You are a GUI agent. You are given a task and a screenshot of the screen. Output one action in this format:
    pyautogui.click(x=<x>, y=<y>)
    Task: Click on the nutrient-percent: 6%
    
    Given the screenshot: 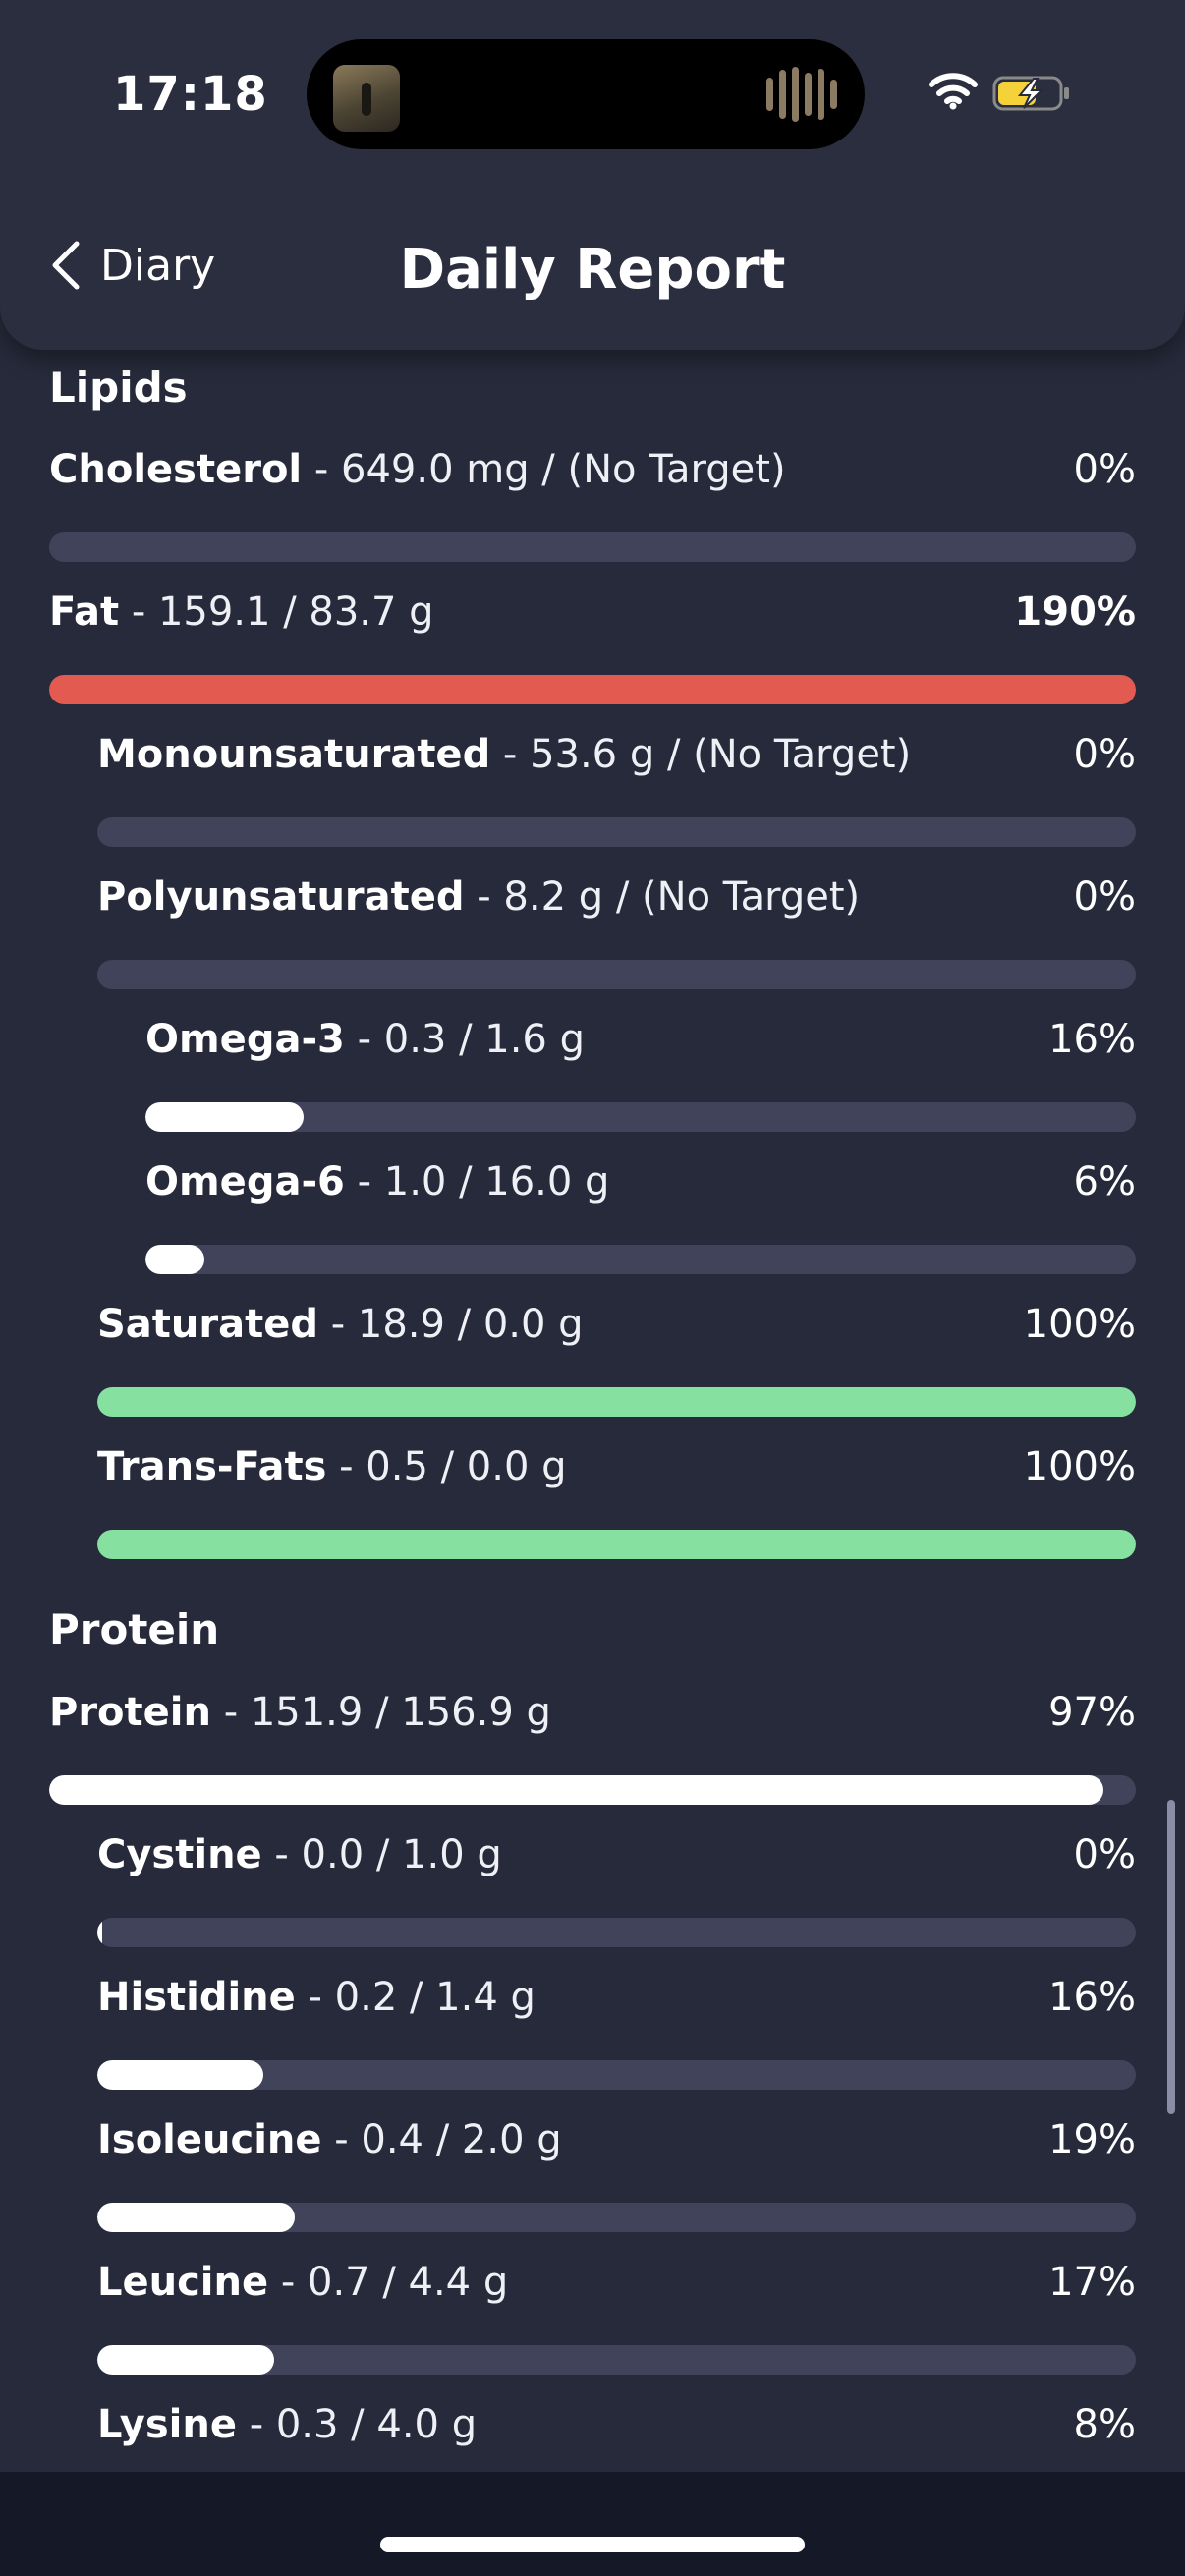 What is the action you would take?
    pyautogui.click(x=1104, y=1181)
    